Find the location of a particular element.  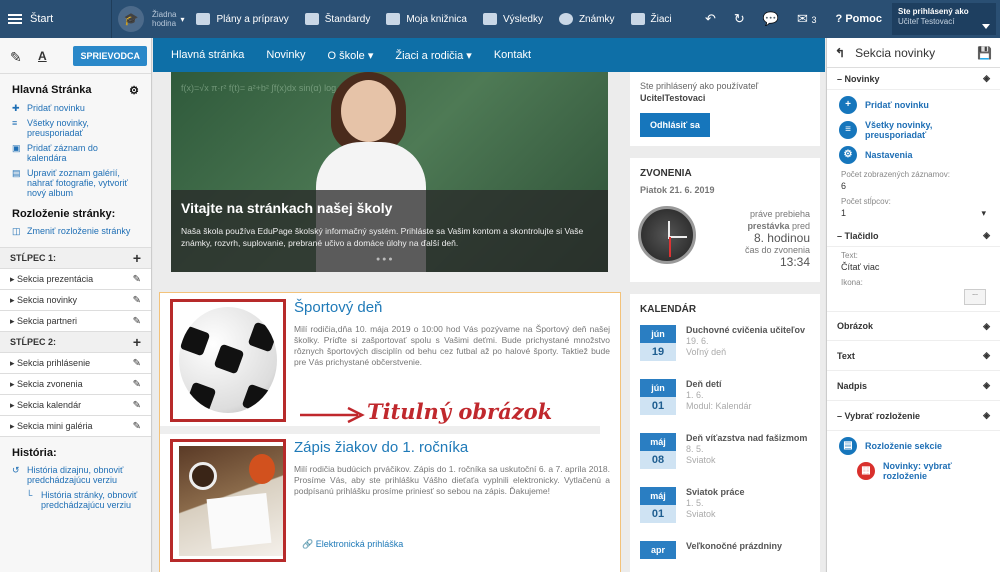

help-button: ? Pomoc is located at coordinates (859, 19).